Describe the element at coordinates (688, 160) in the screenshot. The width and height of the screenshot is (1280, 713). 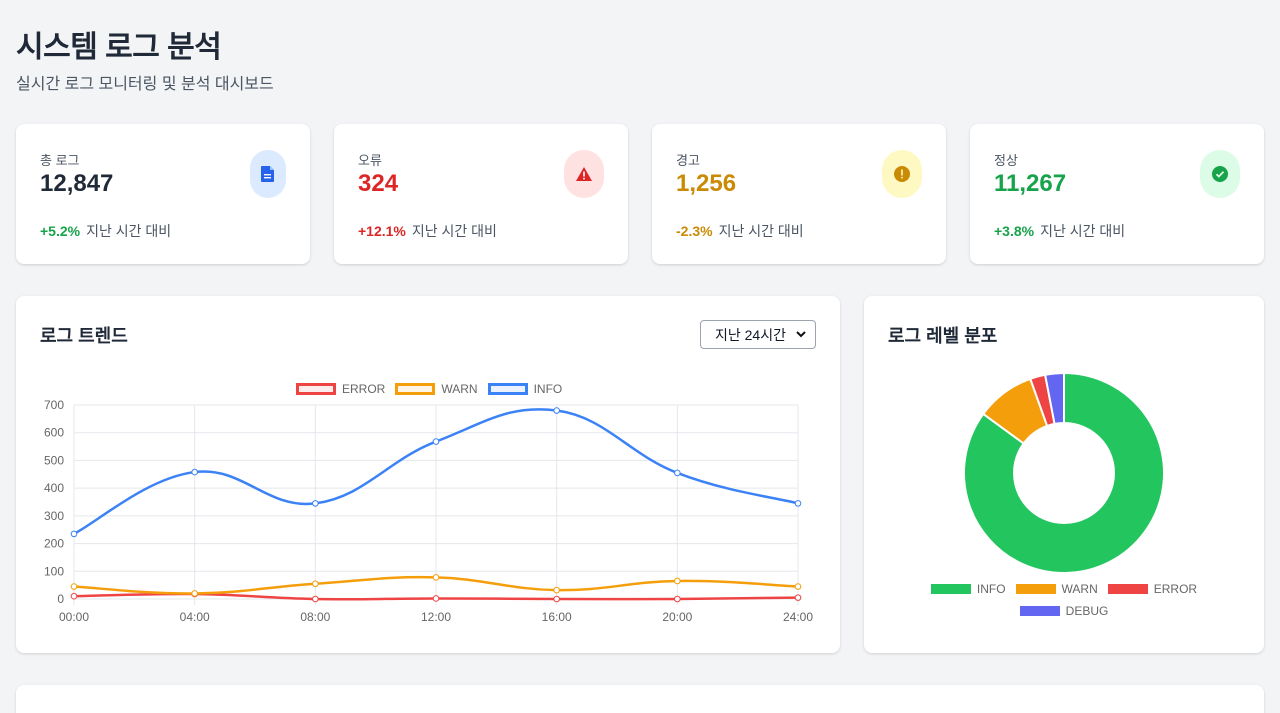
I see `stat-label: 경고` at that location.